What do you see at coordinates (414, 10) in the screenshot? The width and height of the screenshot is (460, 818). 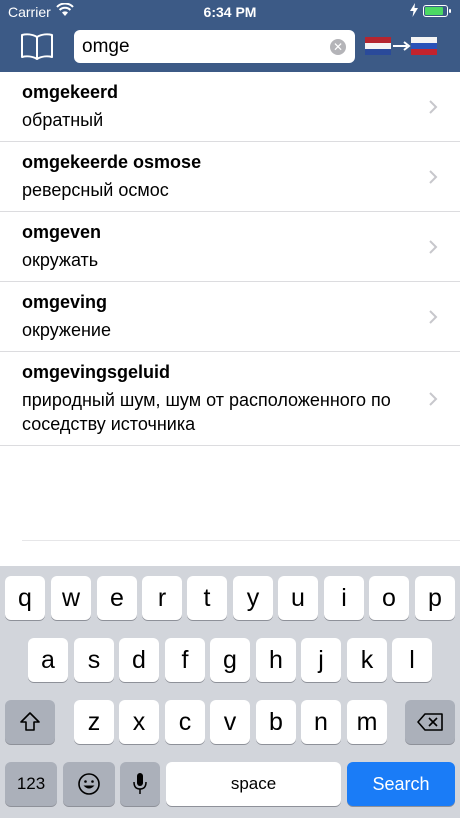 I see `charging-icon` at bounding box center [414, 10].